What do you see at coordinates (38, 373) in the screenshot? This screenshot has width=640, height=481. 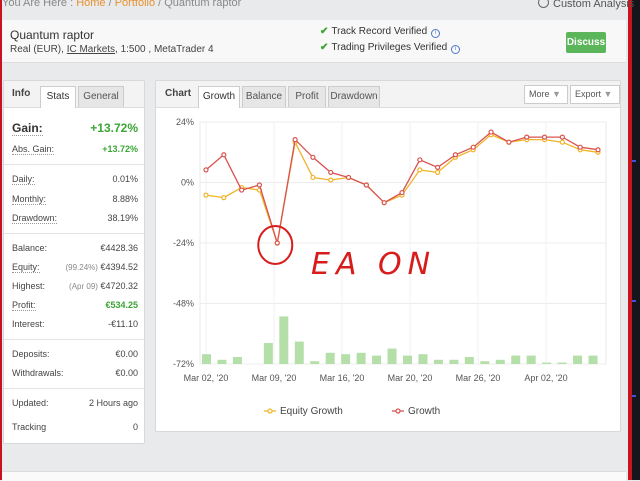 I see `withdrawals-label: Withdrawals:` at bounding box center [38, 373].